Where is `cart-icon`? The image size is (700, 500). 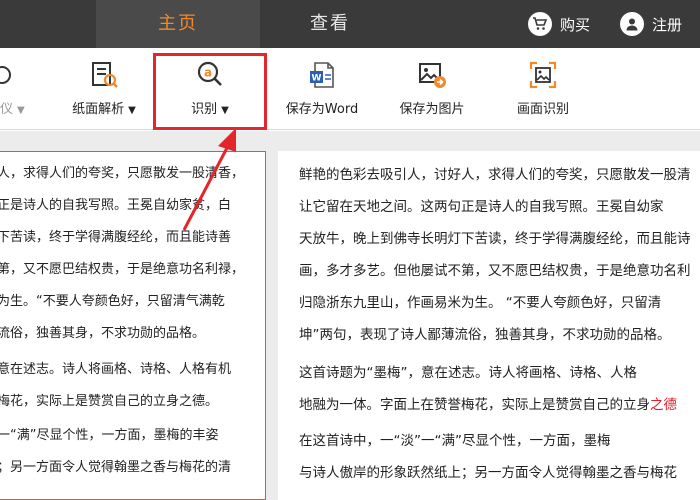
cart-icon is located at coordinates (540, 24).